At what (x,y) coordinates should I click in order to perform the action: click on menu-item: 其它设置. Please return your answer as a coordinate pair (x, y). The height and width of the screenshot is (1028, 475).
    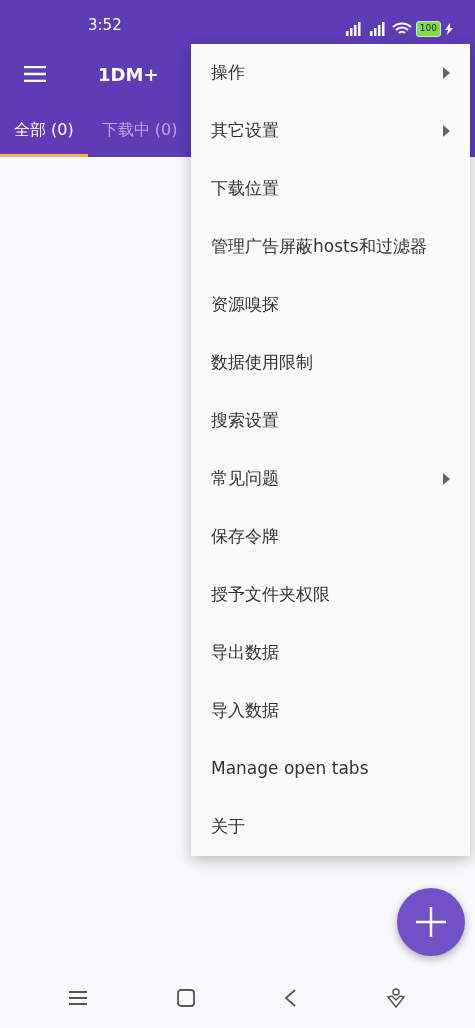
    Looking at the image, I should click on (330, 131).